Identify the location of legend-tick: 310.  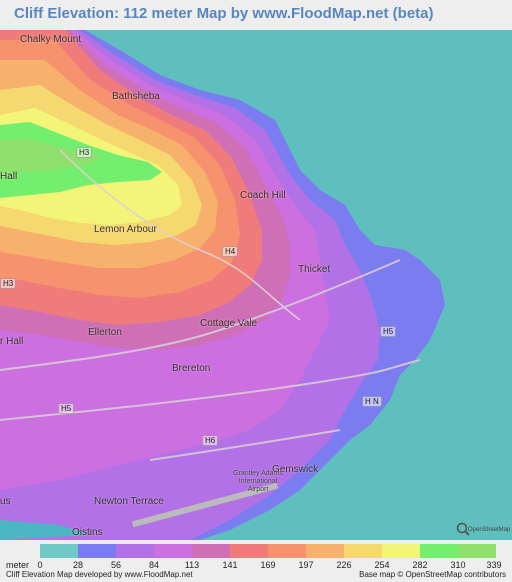
(458, 565).